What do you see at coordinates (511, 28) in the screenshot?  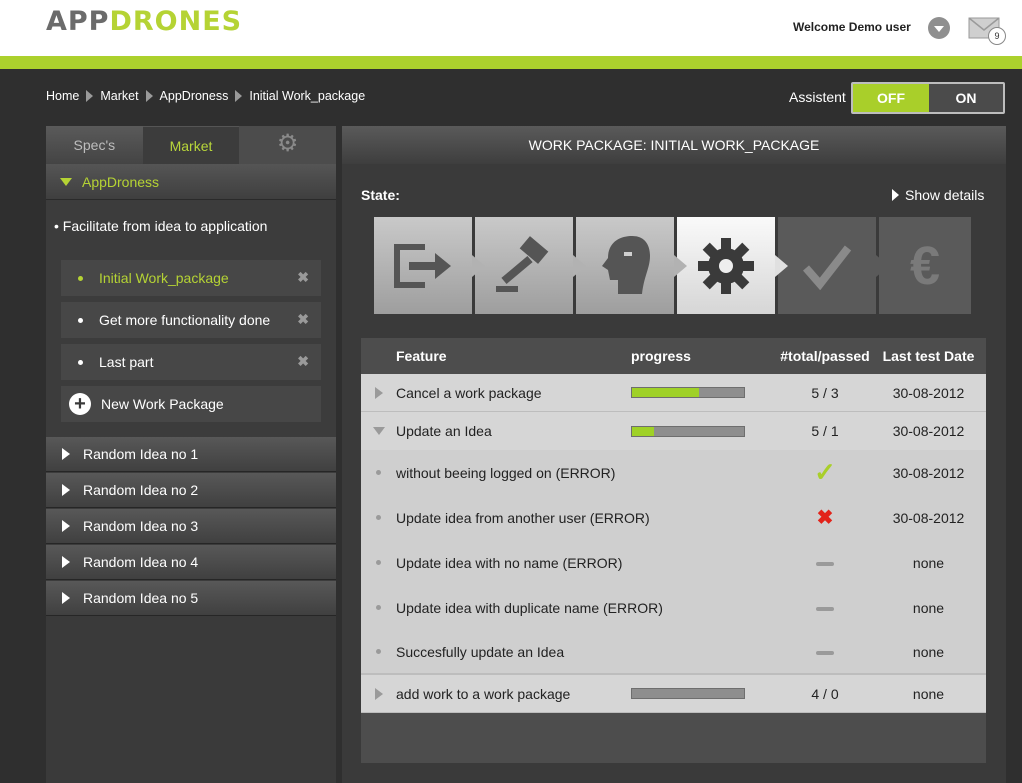 I see `top-header: APPDRONES Welcome Demo user 9` at bounding box center [511, 28].